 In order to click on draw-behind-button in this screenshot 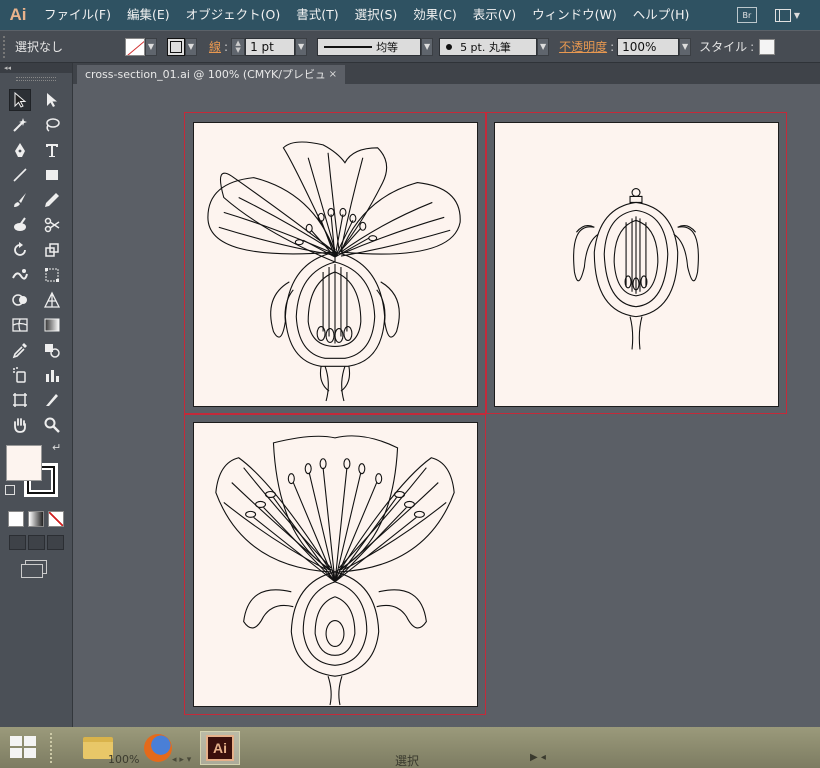, I will do `click(36, 542)`.